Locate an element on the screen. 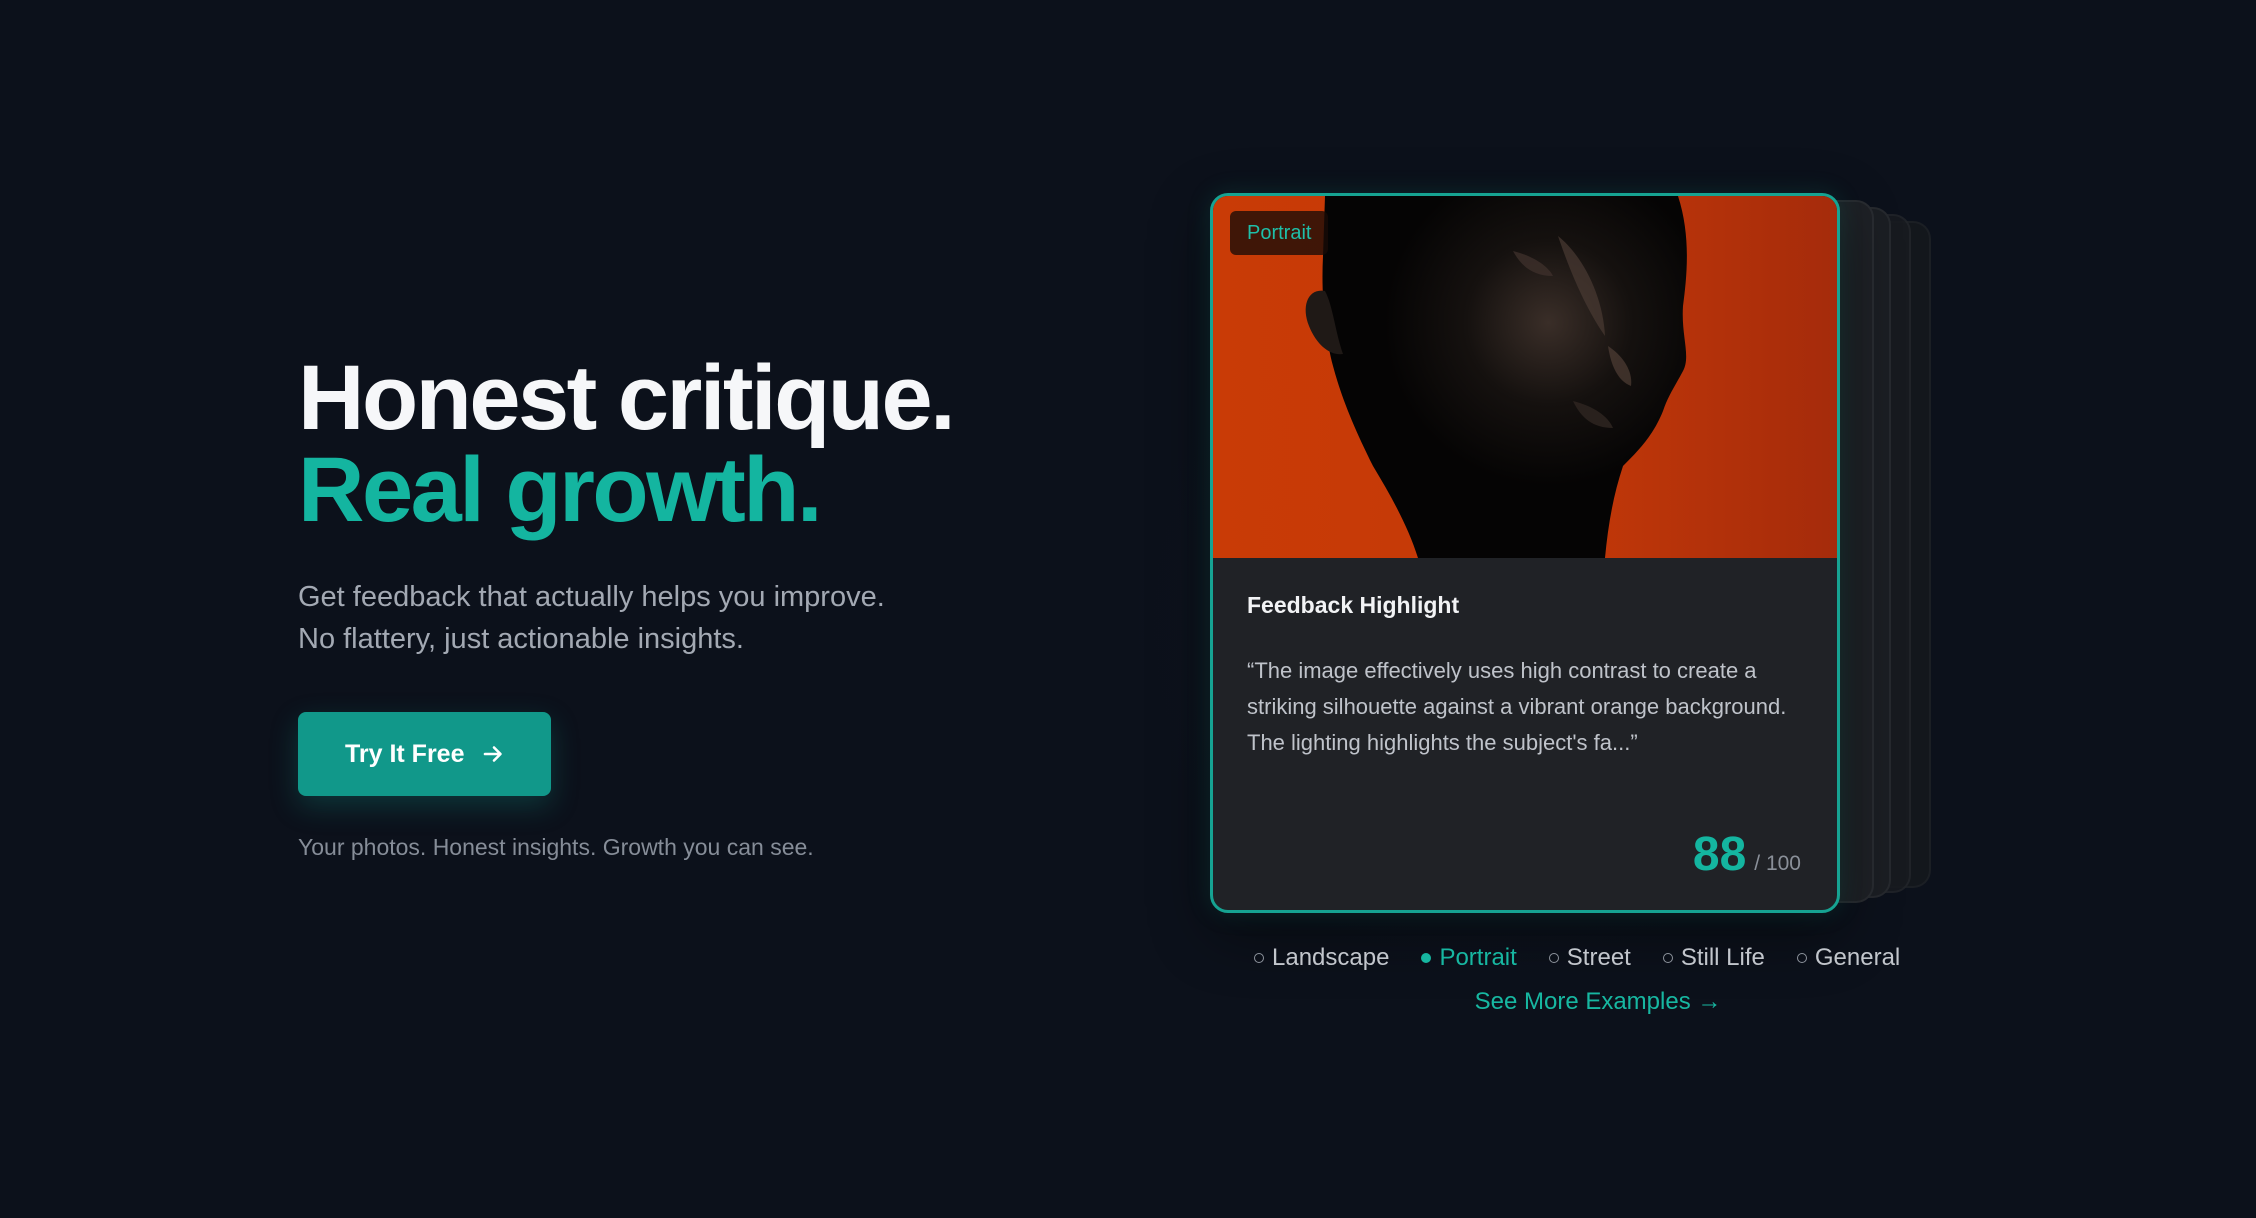  try-it-free-button: Try It Free is located at coordinates (424, 754).